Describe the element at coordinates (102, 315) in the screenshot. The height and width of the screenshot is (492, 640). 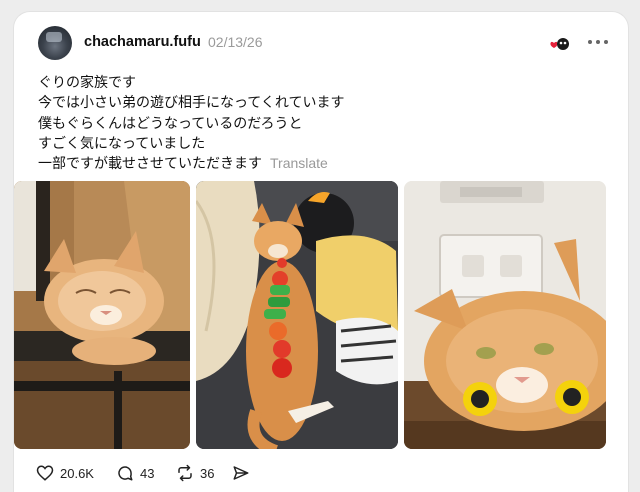
I see `cat-on-stairs-photo` at that location.